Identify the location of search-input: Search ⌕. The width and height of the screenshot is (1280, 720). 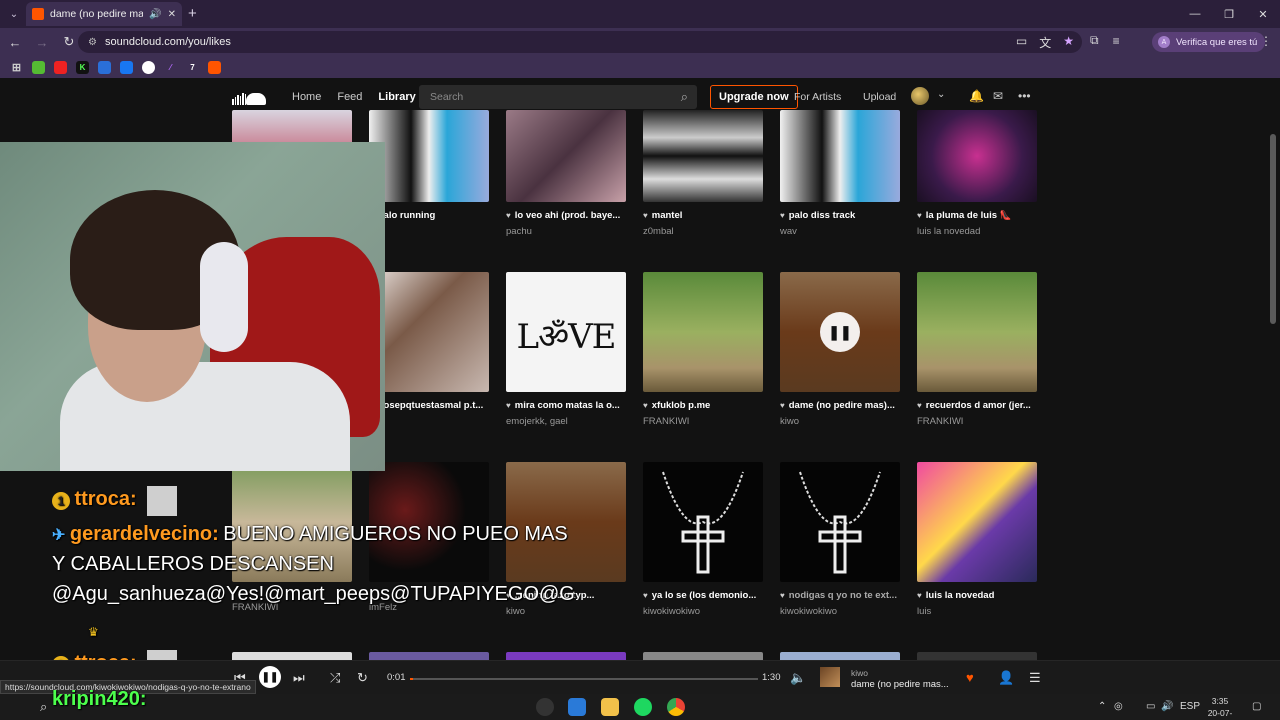
(558, 97).